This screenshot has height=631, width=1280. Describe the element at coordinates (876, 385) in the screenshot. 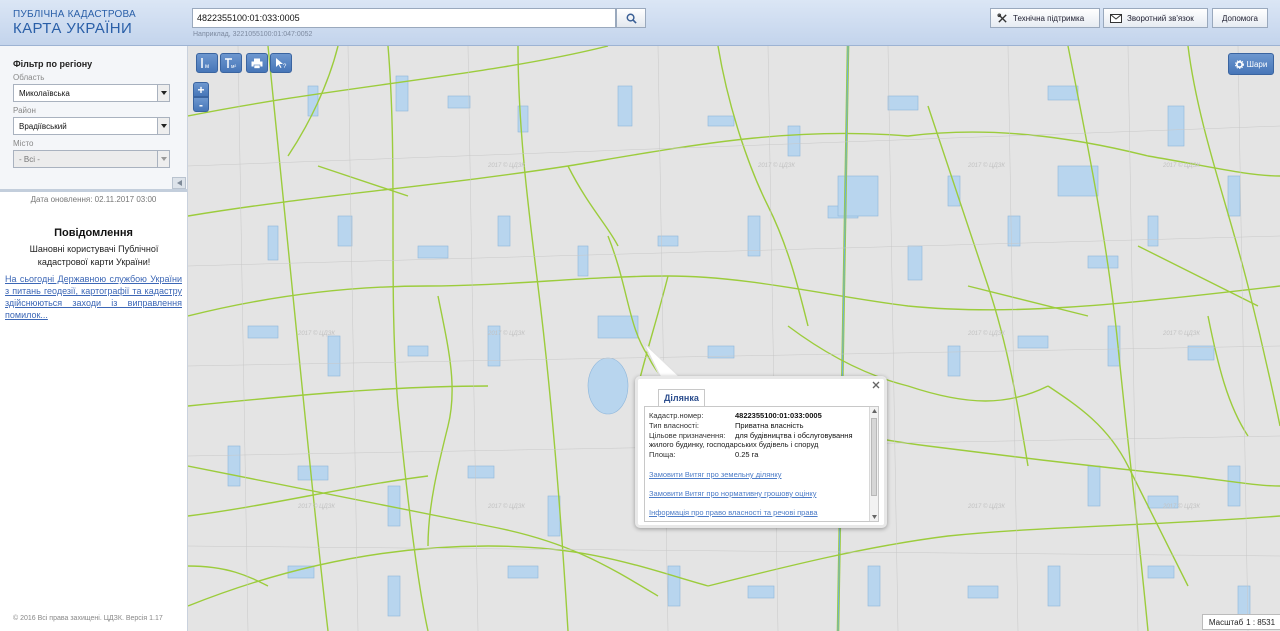

I see `close-icon` at that location.